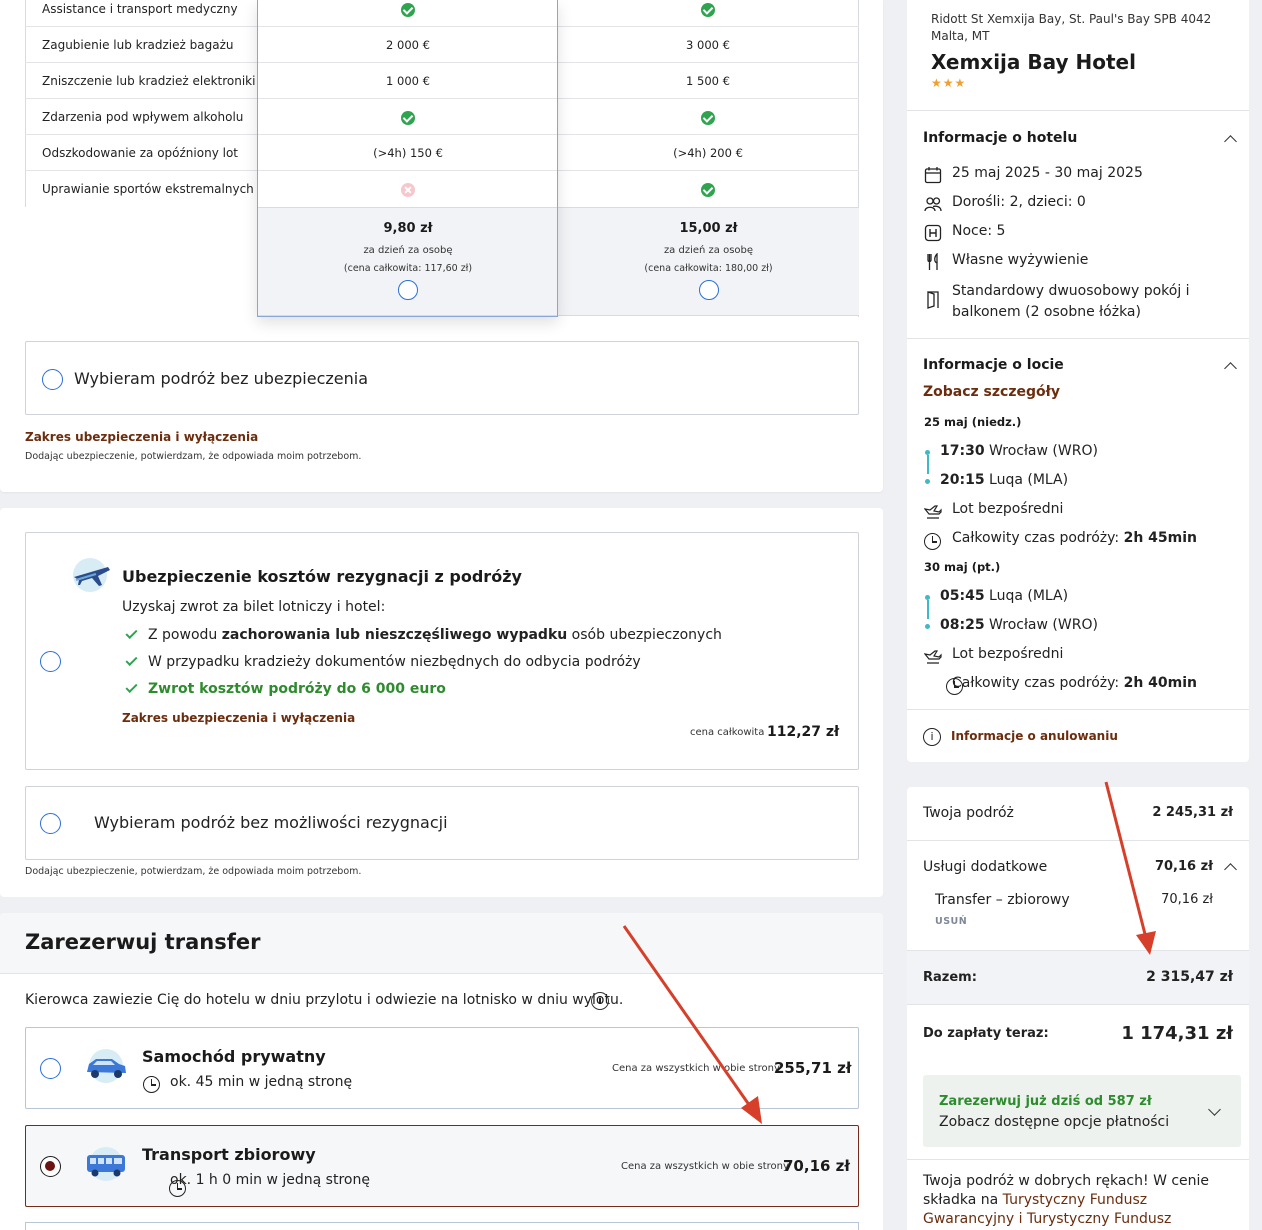 Image resolution: width=1262 pixels, height=1230 pixels. I want to click on outbound-type: Lot bezpośredni, so click(1008, 509).